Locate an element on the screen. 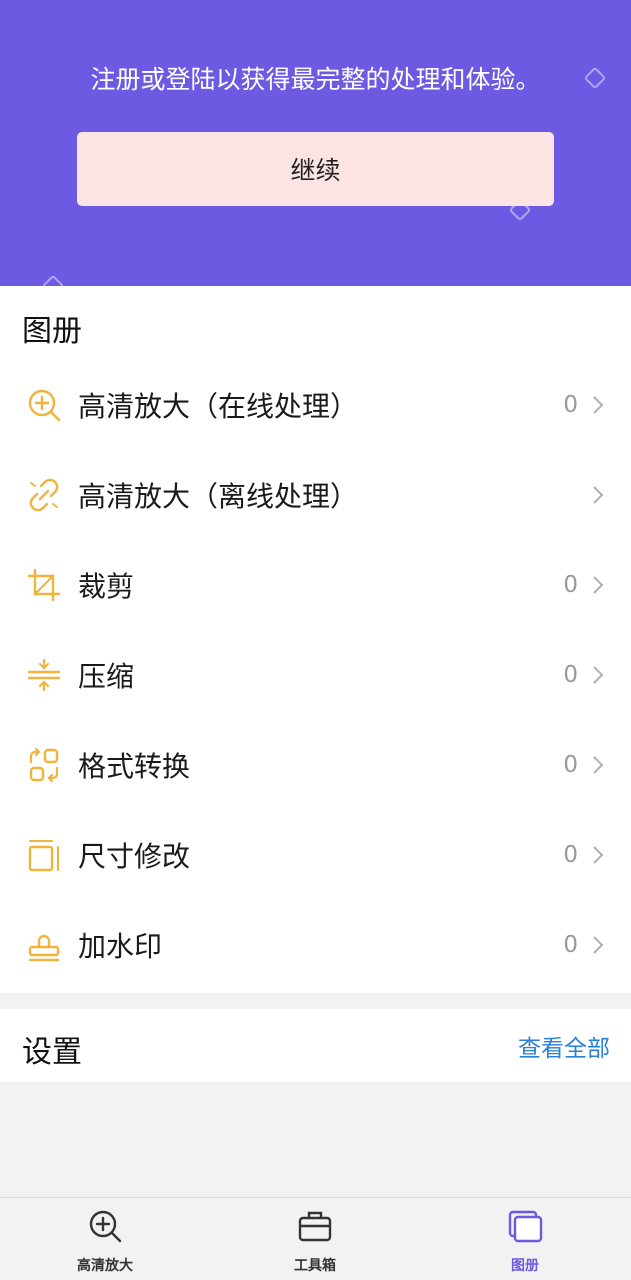  album-item-resize: 尺寸修改 0 is located at coordinates (315, 855).